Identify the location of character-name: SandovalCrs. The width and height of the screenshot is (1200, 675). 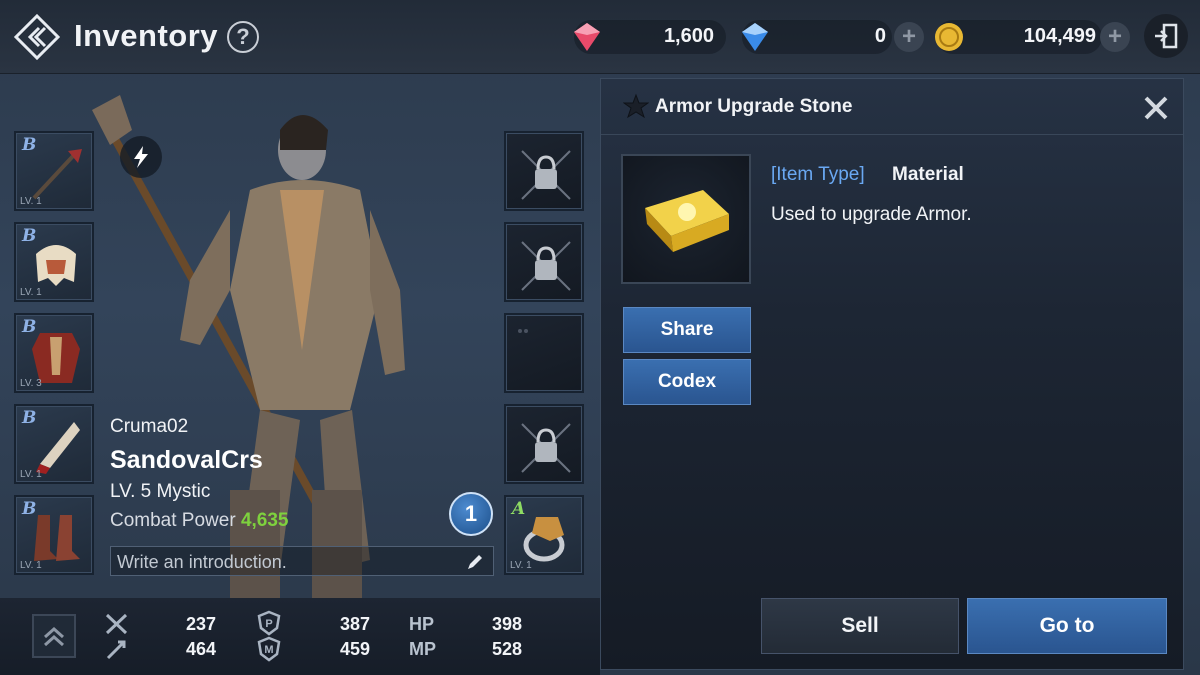
(186, 460).